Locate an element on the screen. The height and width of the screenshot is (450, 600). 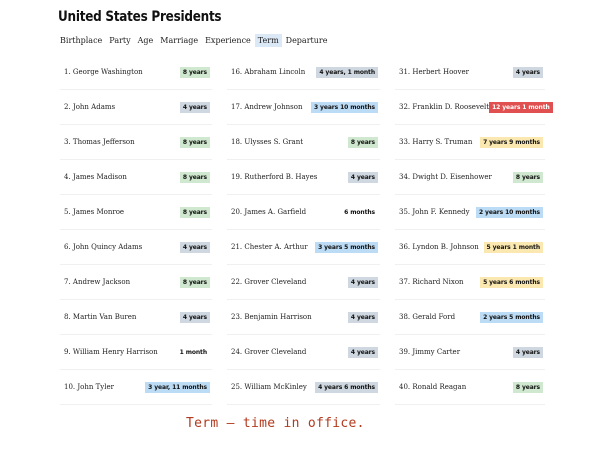
list-item: 40. Ronald Reagan 8 years is located at coordinates (470, 387).